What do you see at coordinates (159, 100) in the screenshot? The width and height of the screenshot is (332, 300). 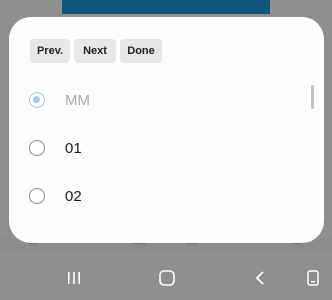 I see `option-mm: MM` at bounding box center [159, 100].